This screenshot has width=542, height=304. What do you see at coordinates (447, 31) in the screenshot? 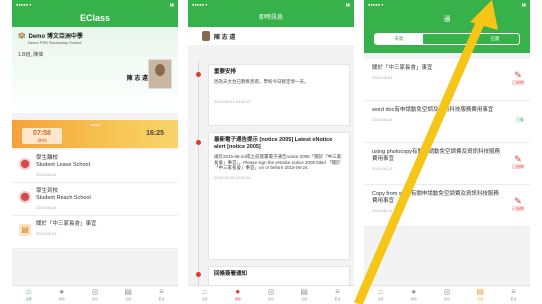
I see `enotice-header: 通 未簽 已簽` at bounding box center [447, 31].